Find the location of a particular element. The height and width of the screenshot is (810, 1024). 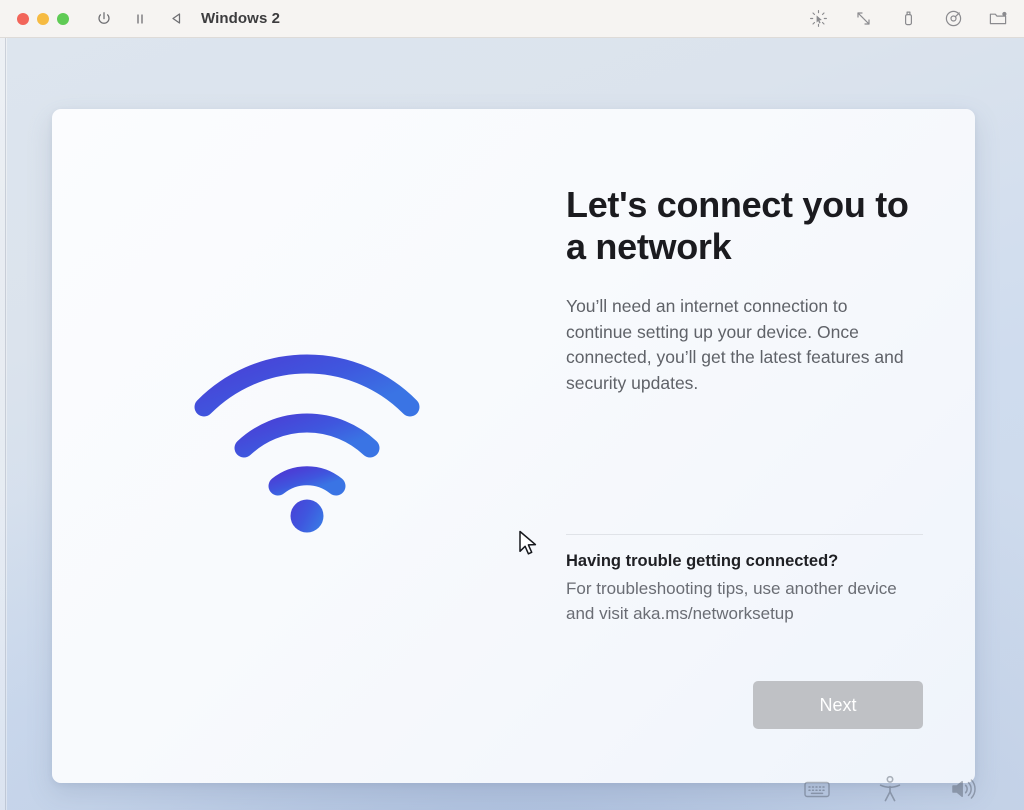

background-window-sliver is located at coordinates (3, 424).